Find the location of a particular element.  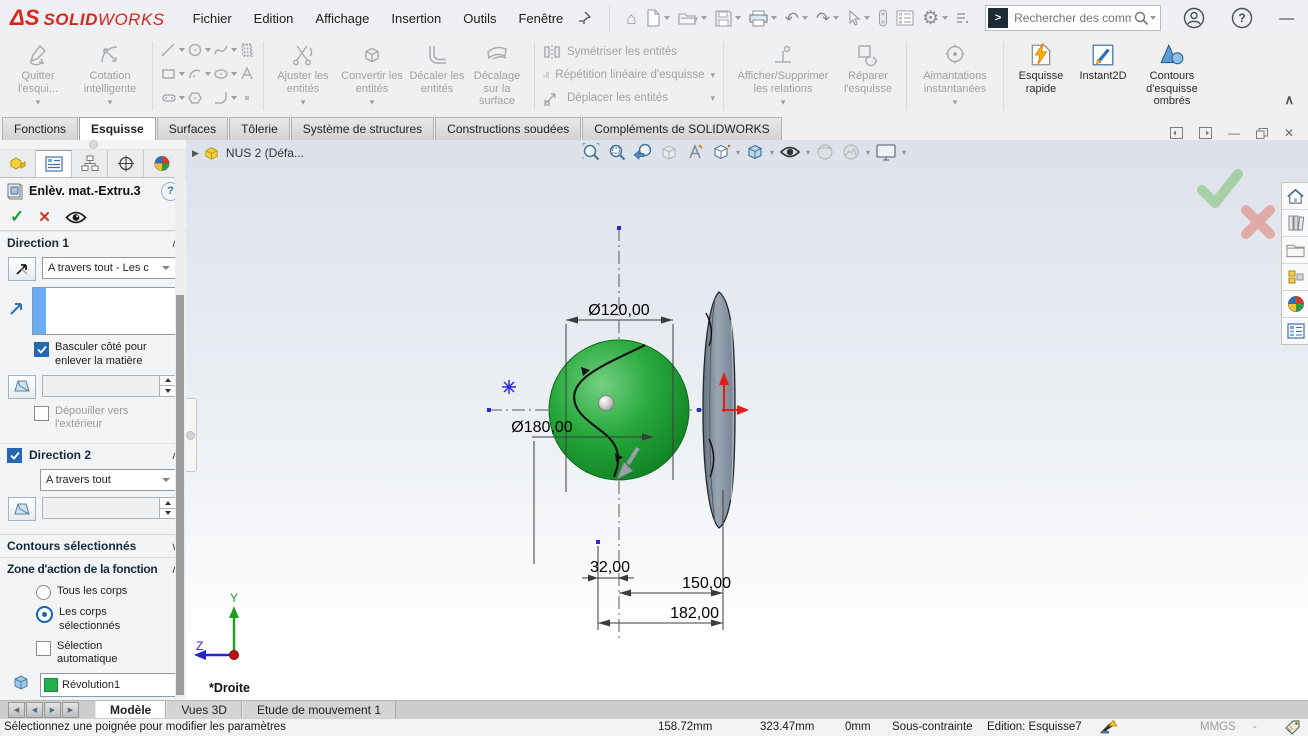

open-dropdown-icon is located at coordinates (703, 18).